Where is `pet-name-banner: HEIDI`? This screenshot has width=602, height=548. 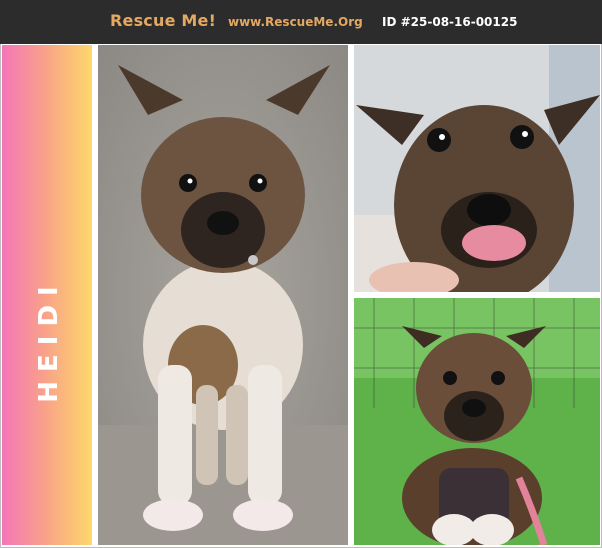
pet-name-banner: HEIDI is located at coordinates (47, 295).